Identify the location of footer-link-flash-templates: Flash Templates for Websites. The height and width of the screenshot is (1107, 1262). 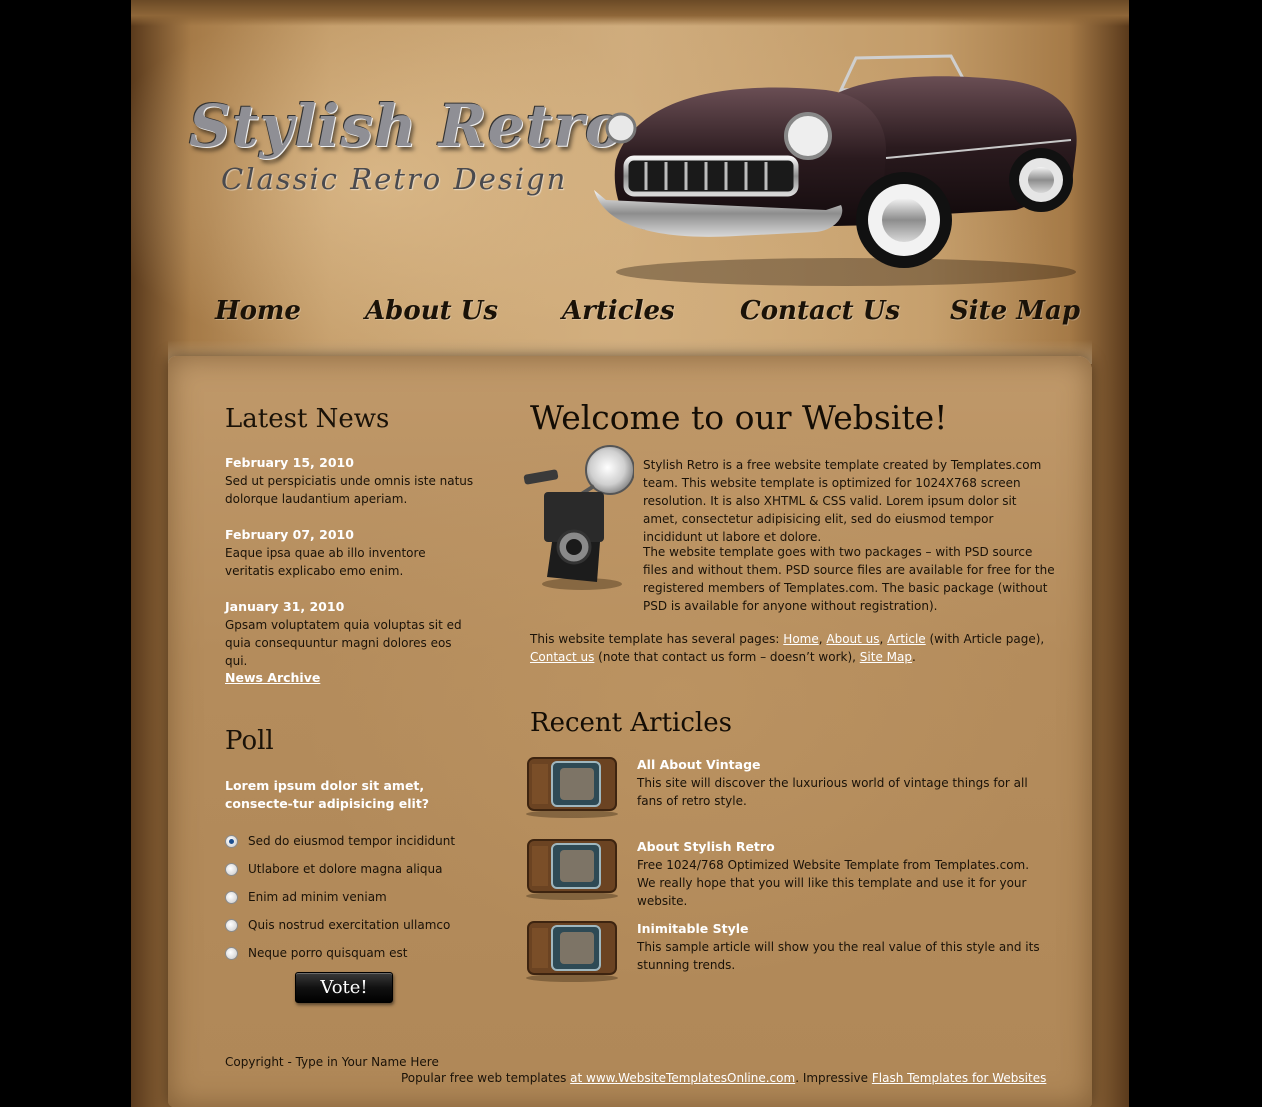
(959, 1078).